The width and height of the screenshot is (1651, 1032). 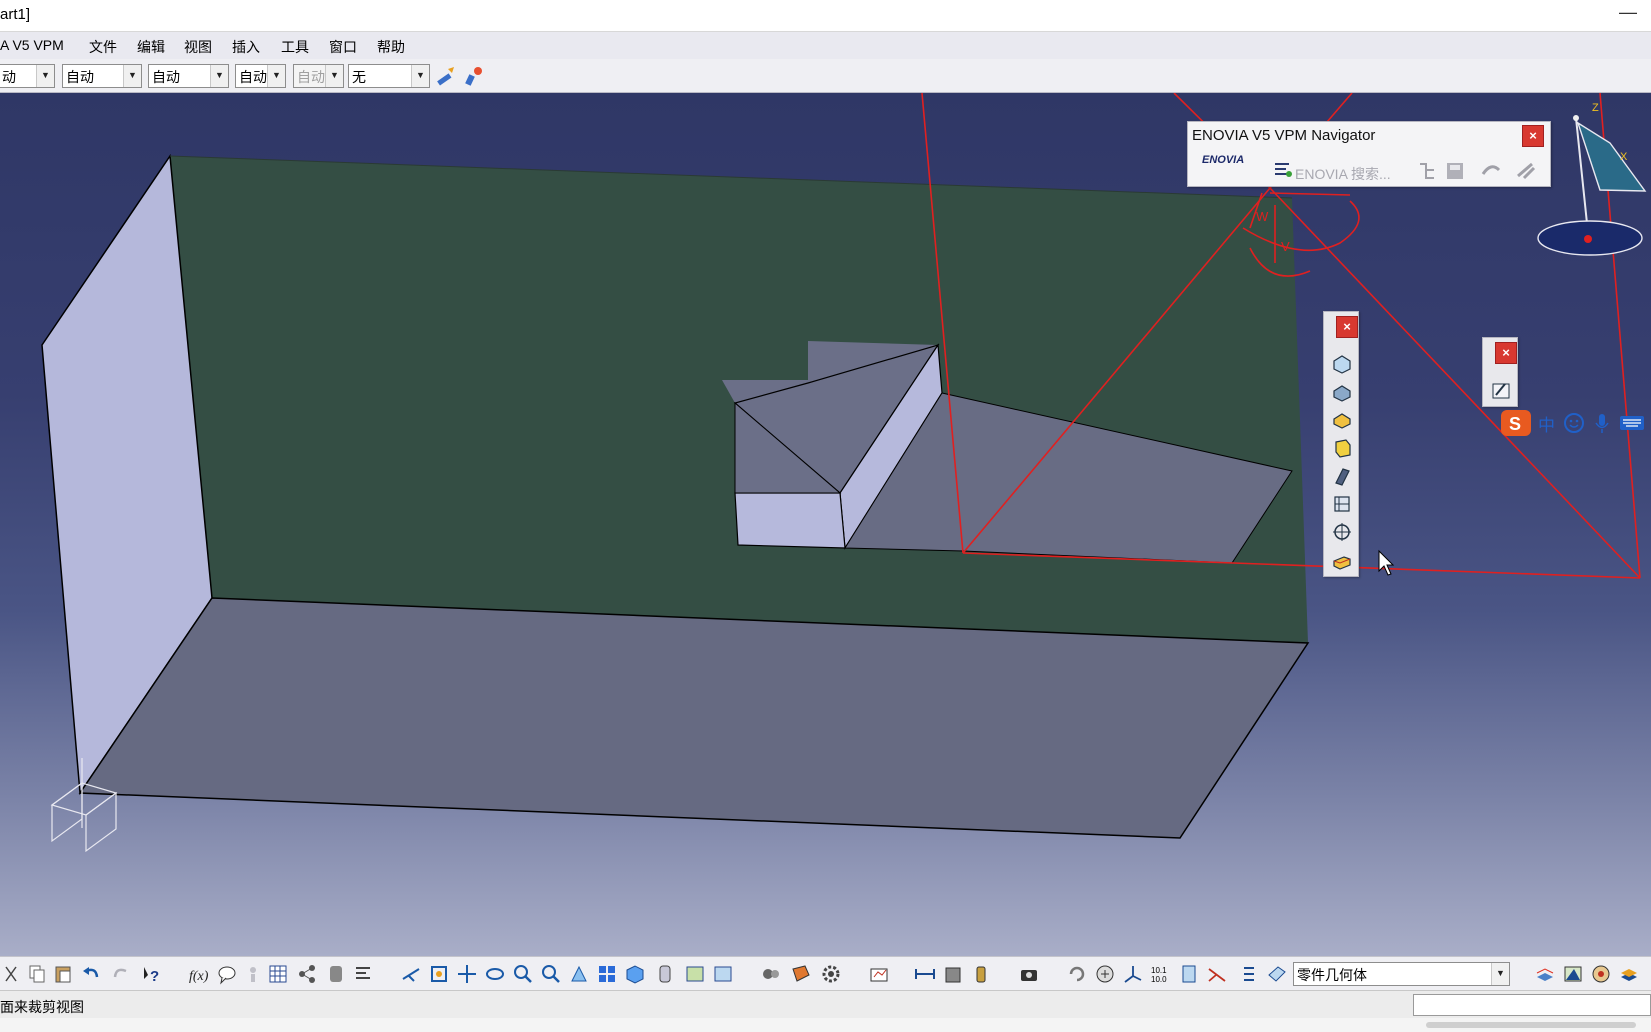 What do you see at coordinates (1342, 560) in the screenshot?
I see `loft-icon` at bounding box center [1342, 560].